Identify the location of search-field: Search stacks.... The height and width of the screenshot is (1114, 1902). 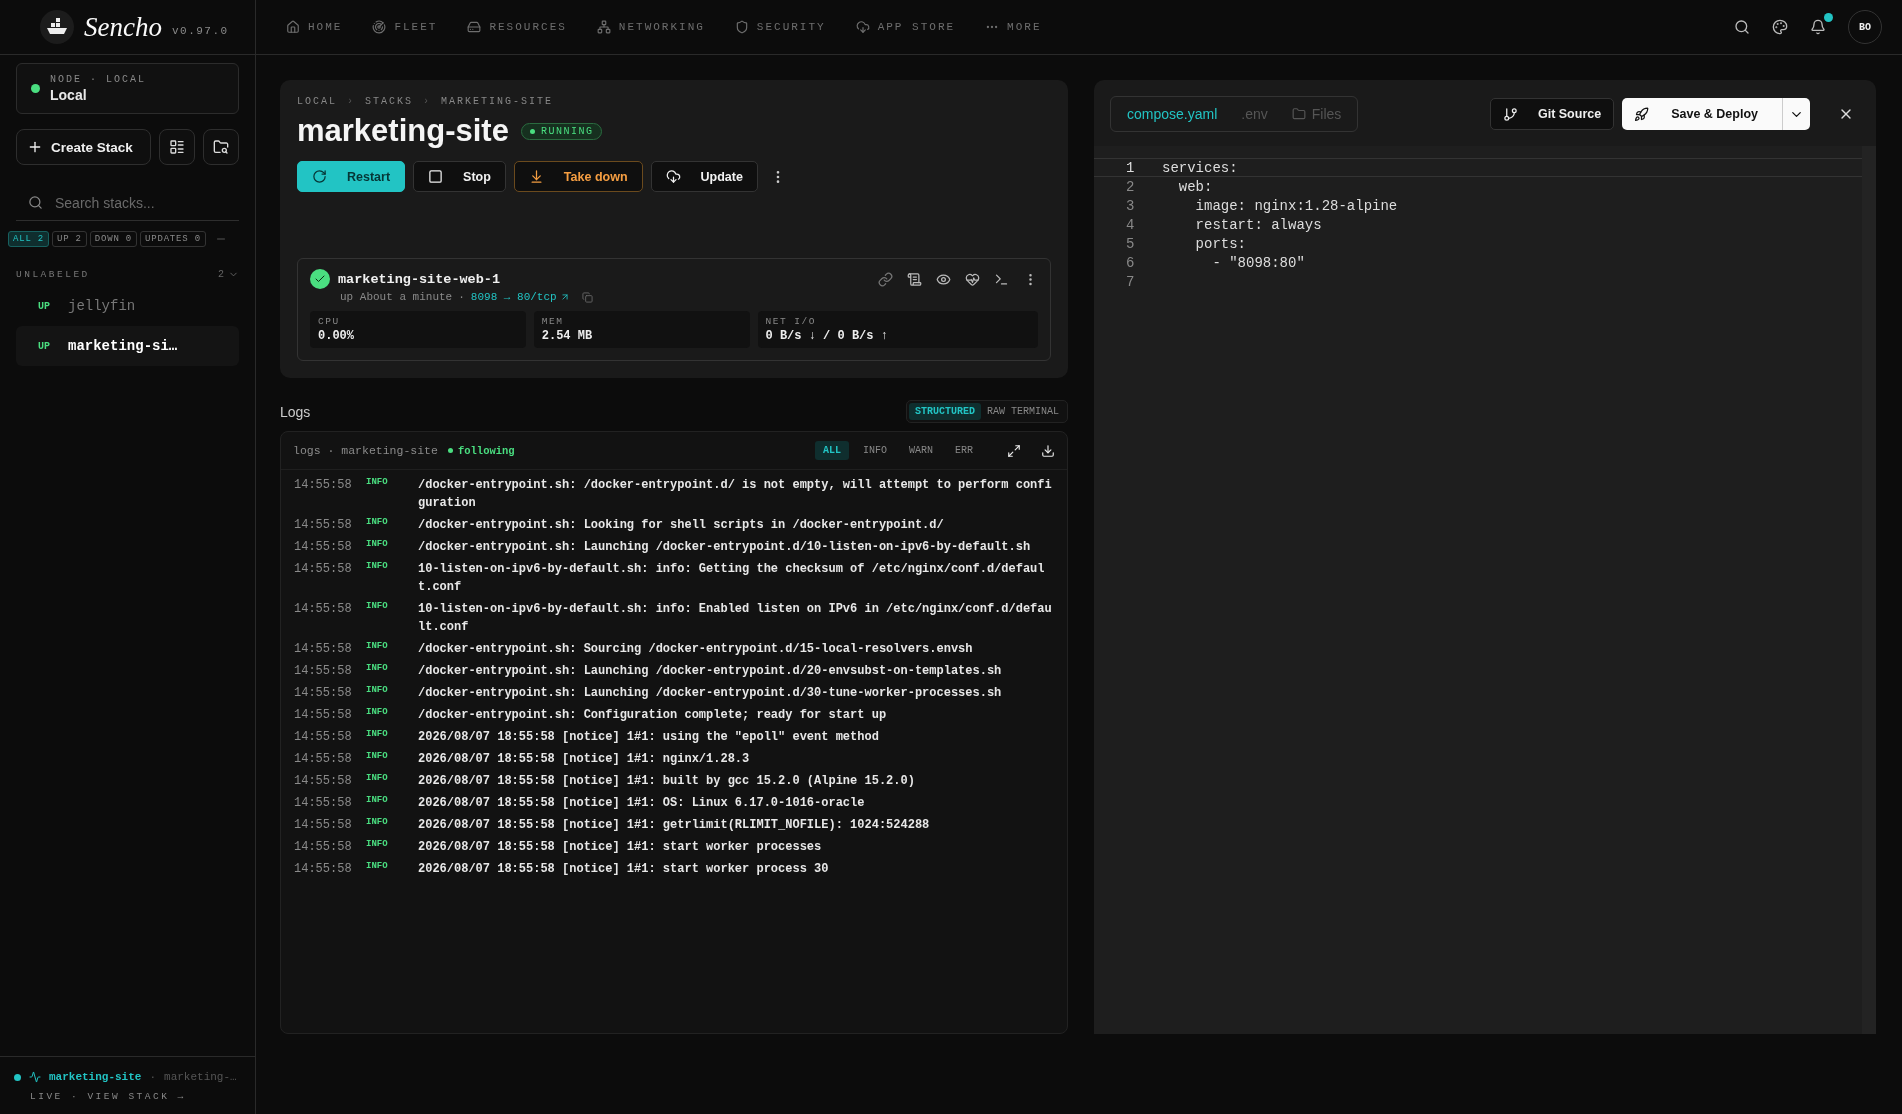
(140, 202).